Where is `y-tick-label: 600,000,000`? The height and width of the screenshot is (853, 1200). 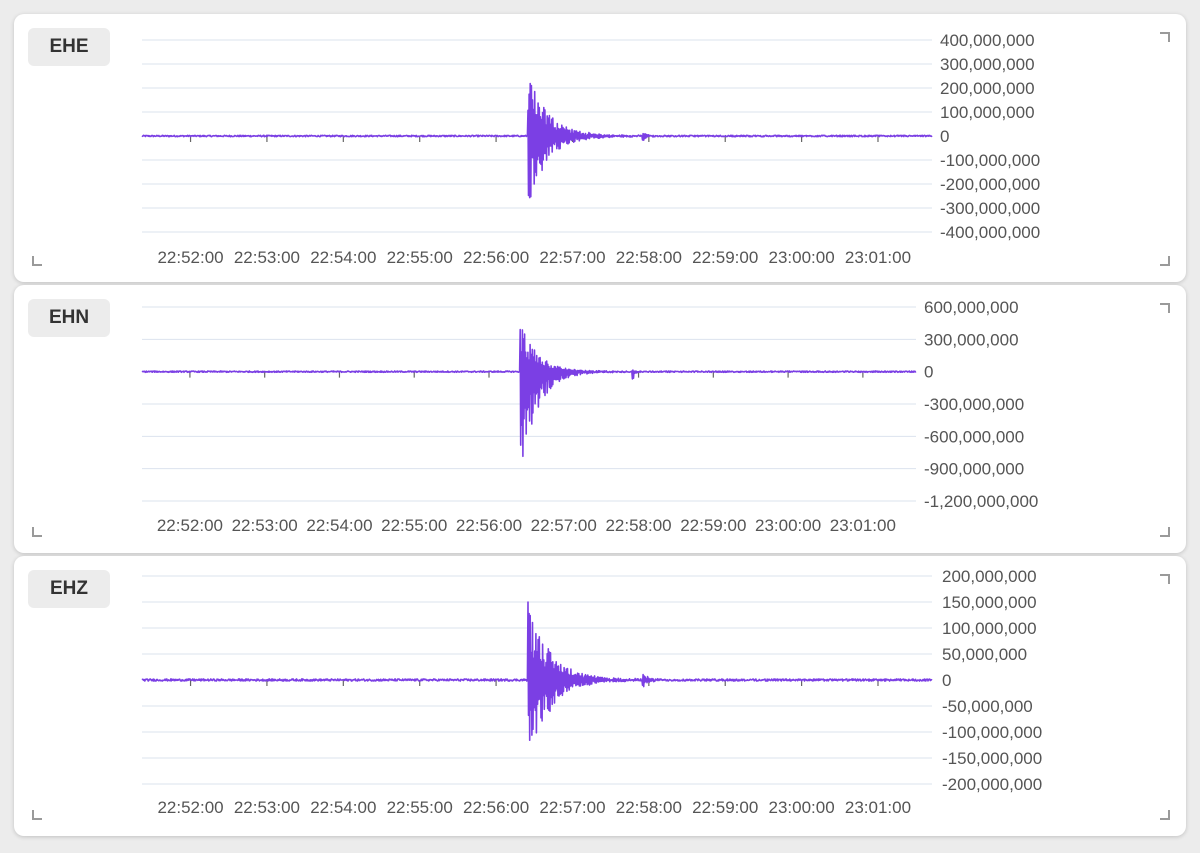 y-tick-label: 600,000,000 is located at coordinates (971, 307).